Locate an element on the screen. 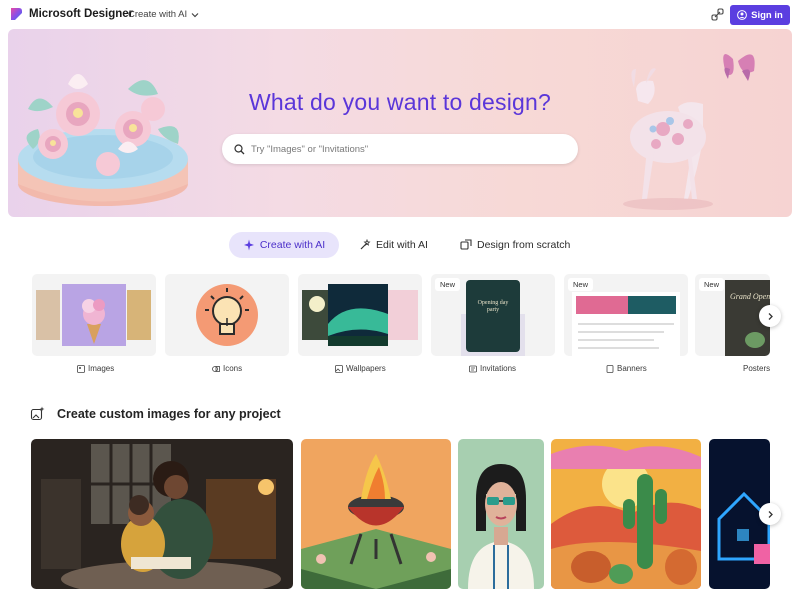  tab-create-with-ai: Create with AI is located at coordinates (284, 245).